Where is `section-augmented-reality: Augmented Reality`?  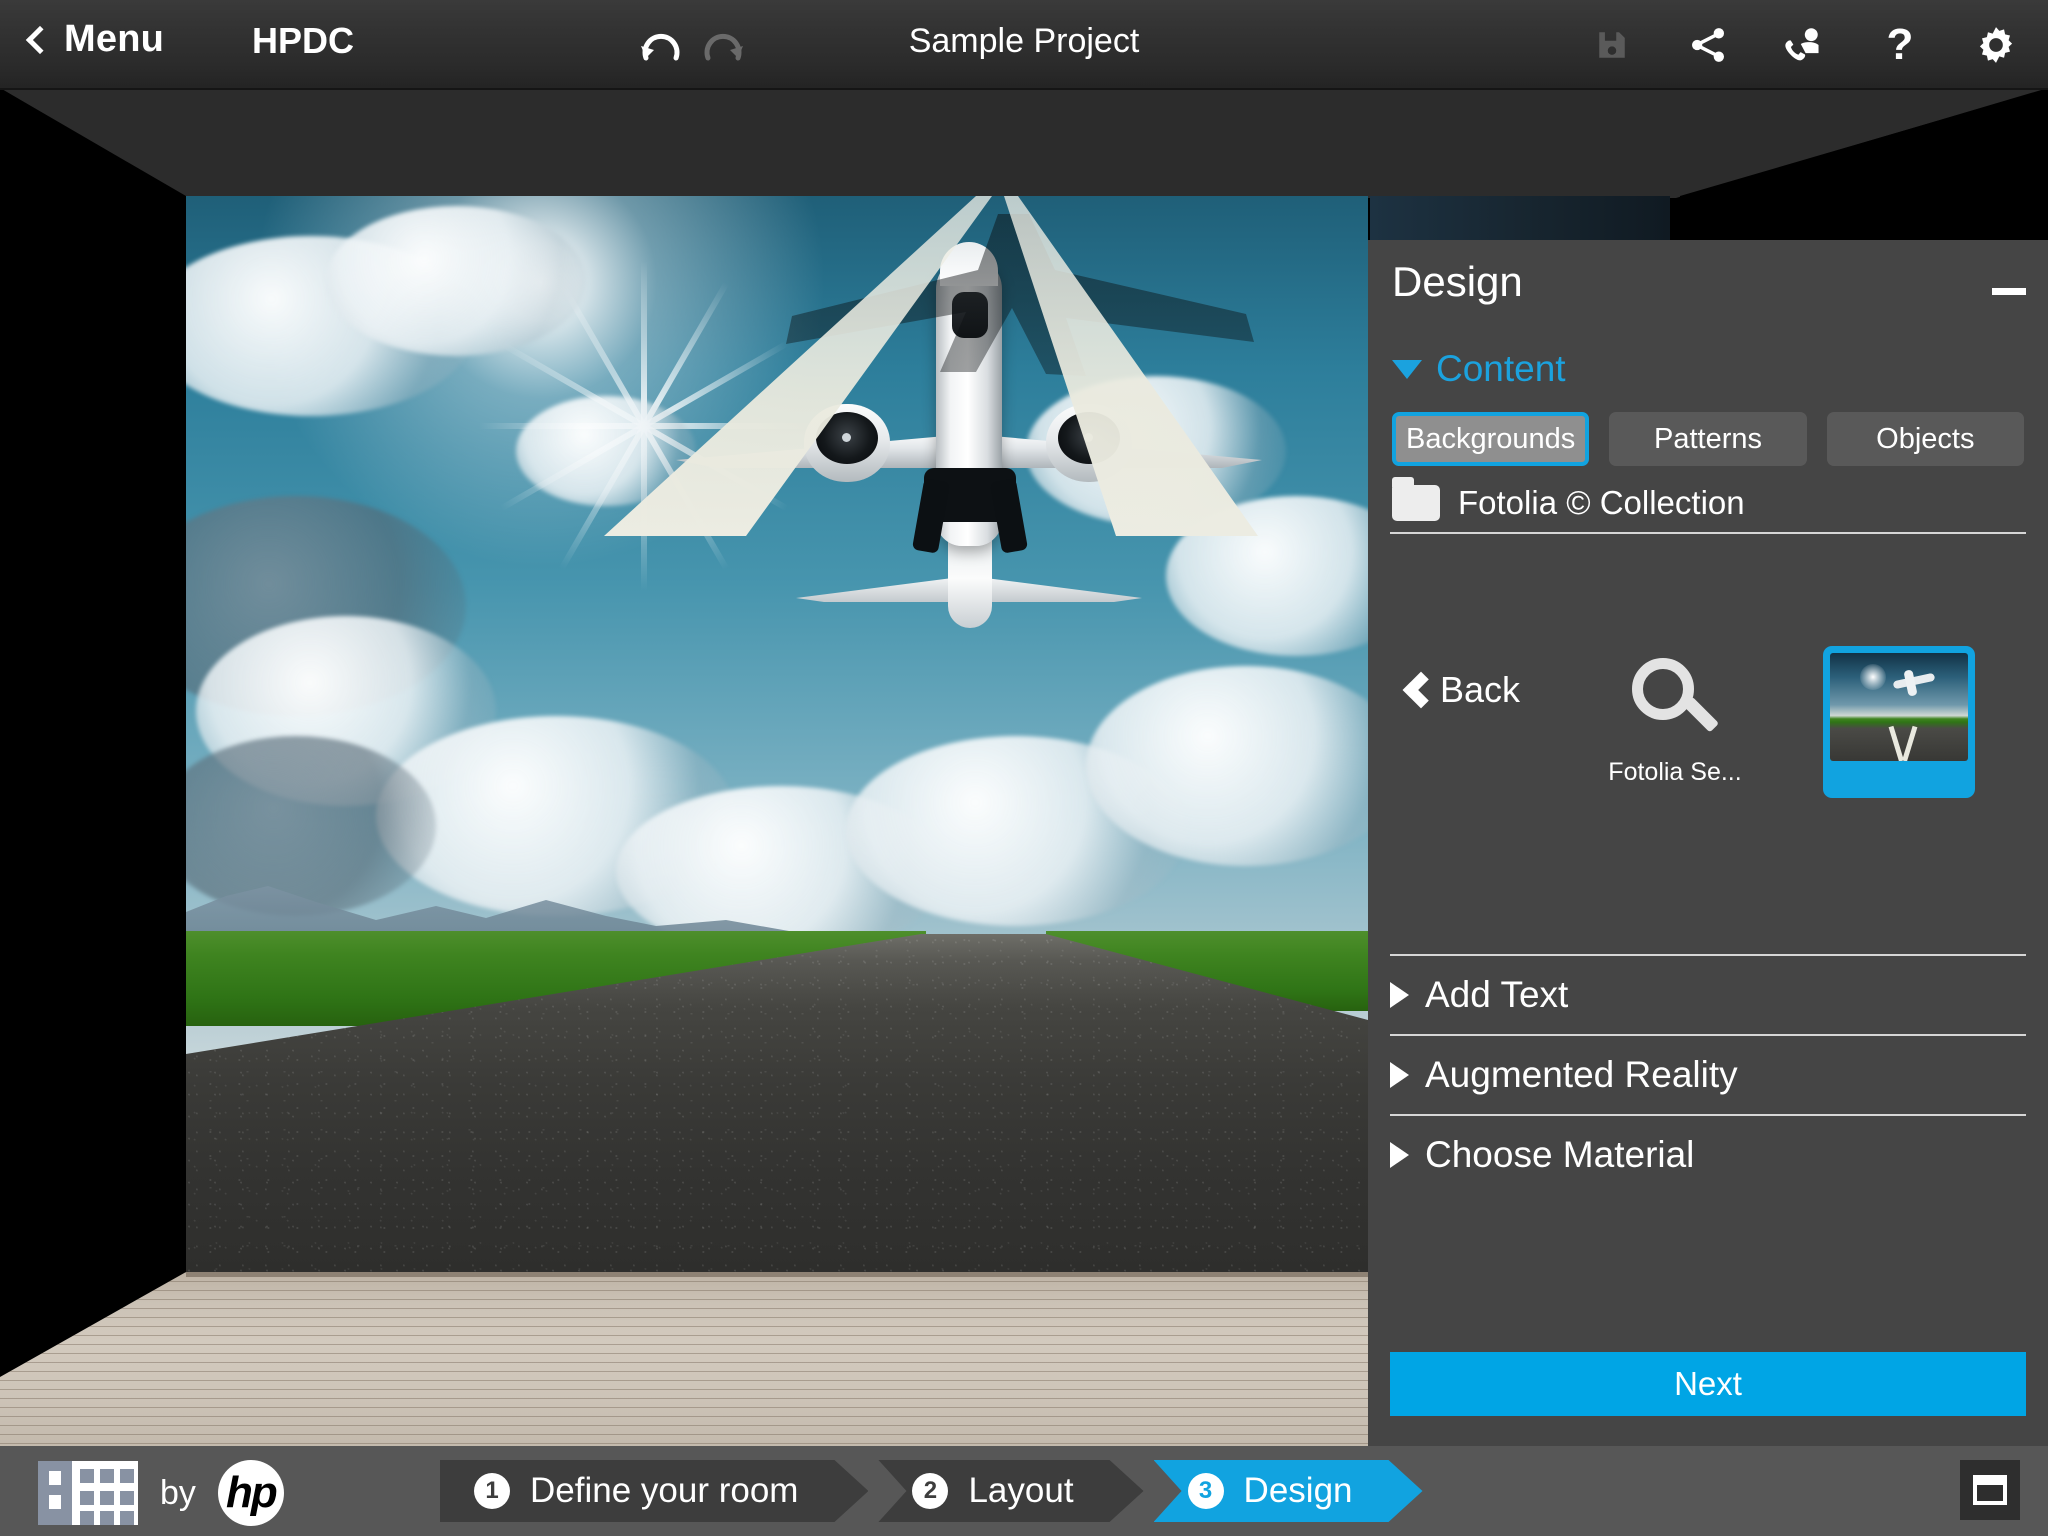
section-augmented-reality: Augmented Reality is located at coordinates (1708, 1074).